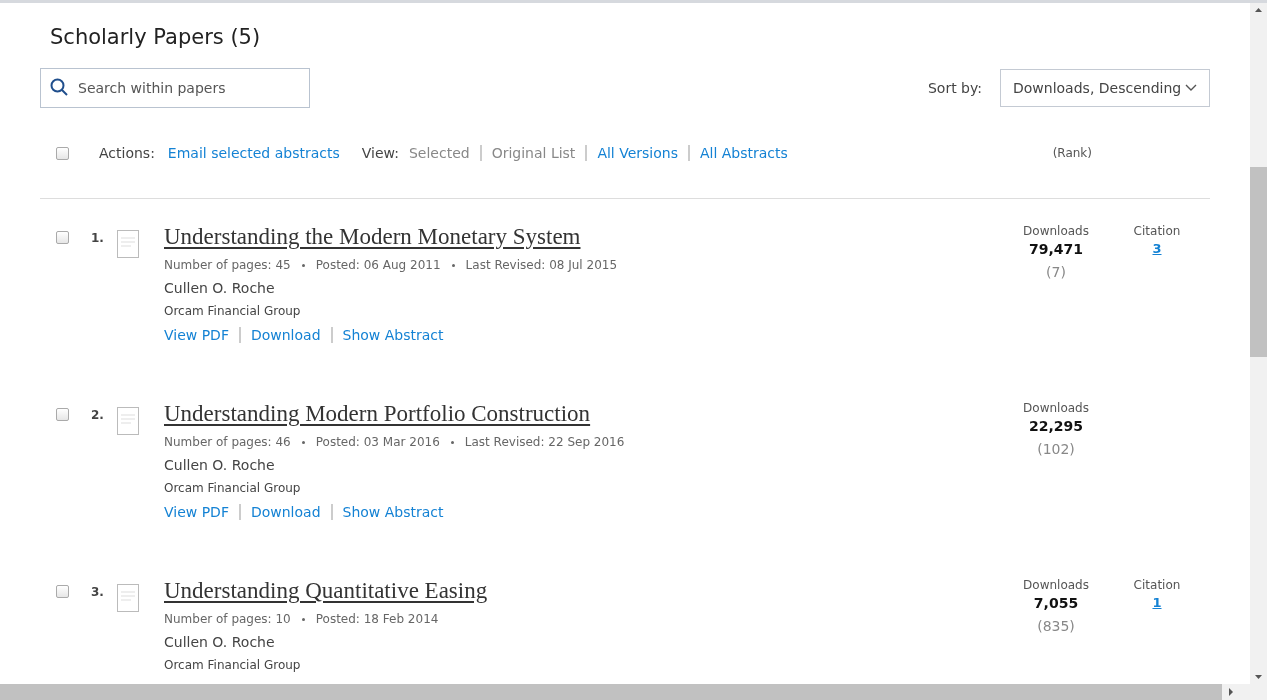 This screenshot has height=700, width=1267. Describe the element at coordinates (541, 265) in the screenshot. I see `paper-meta: Last Revised: 08 Jul 2015` at that location.